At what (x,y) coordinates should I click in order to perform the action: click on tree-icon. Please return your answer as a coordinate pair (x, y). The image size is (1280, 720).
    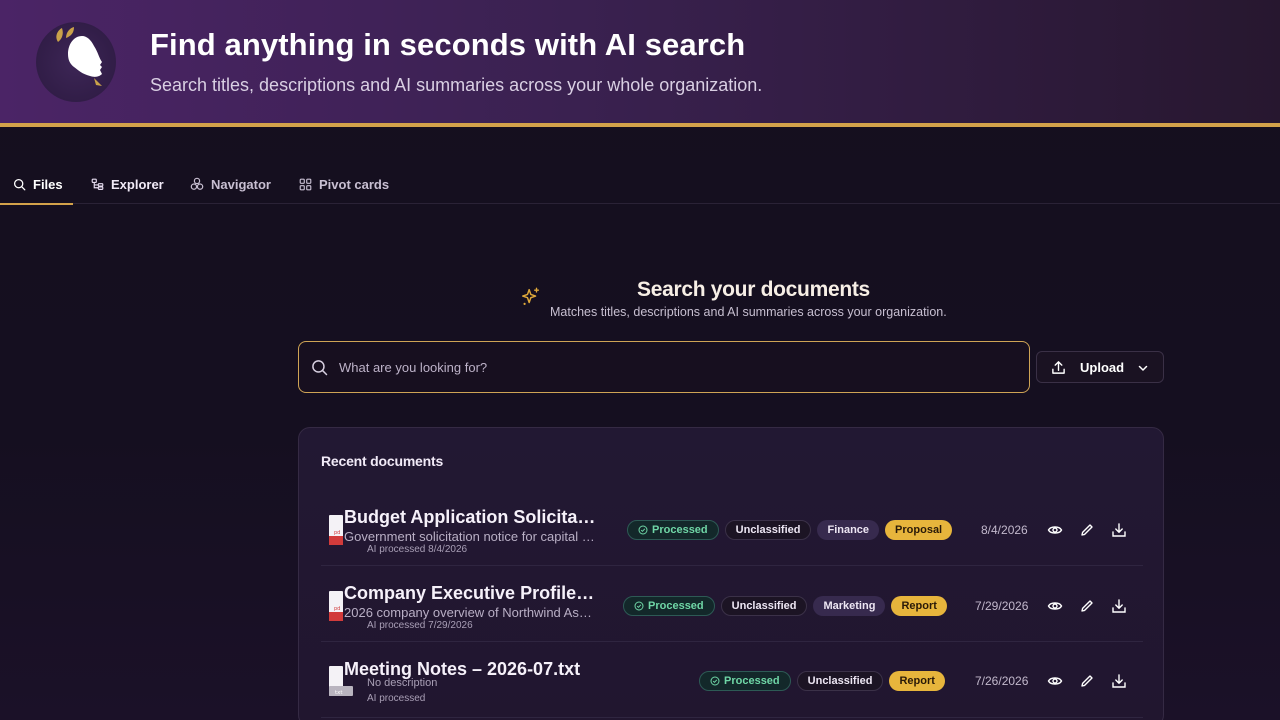
    Looking at the image, I should click on (97, 184).